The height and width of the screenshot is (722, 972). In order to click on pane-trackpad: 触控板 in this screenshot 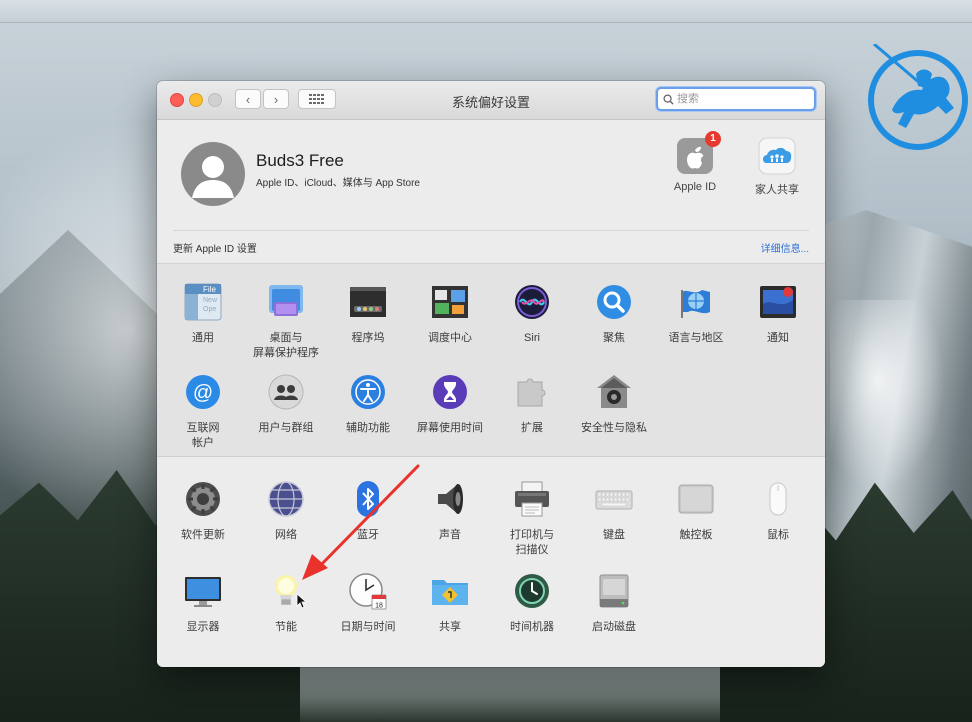, I will do `click(696, 511)`.